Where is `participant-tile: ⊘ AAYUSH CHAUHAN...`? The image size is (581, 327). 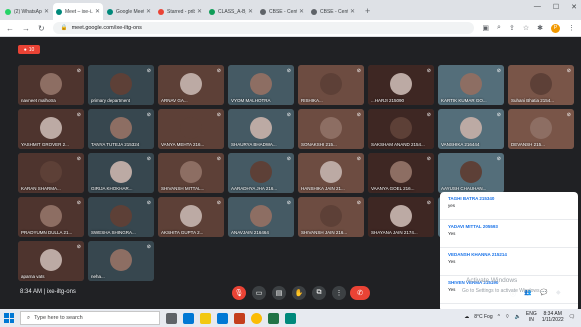
participant-tile: ⊘ AAYUSH CHAUHAN... is located at coordinates (471, 173).